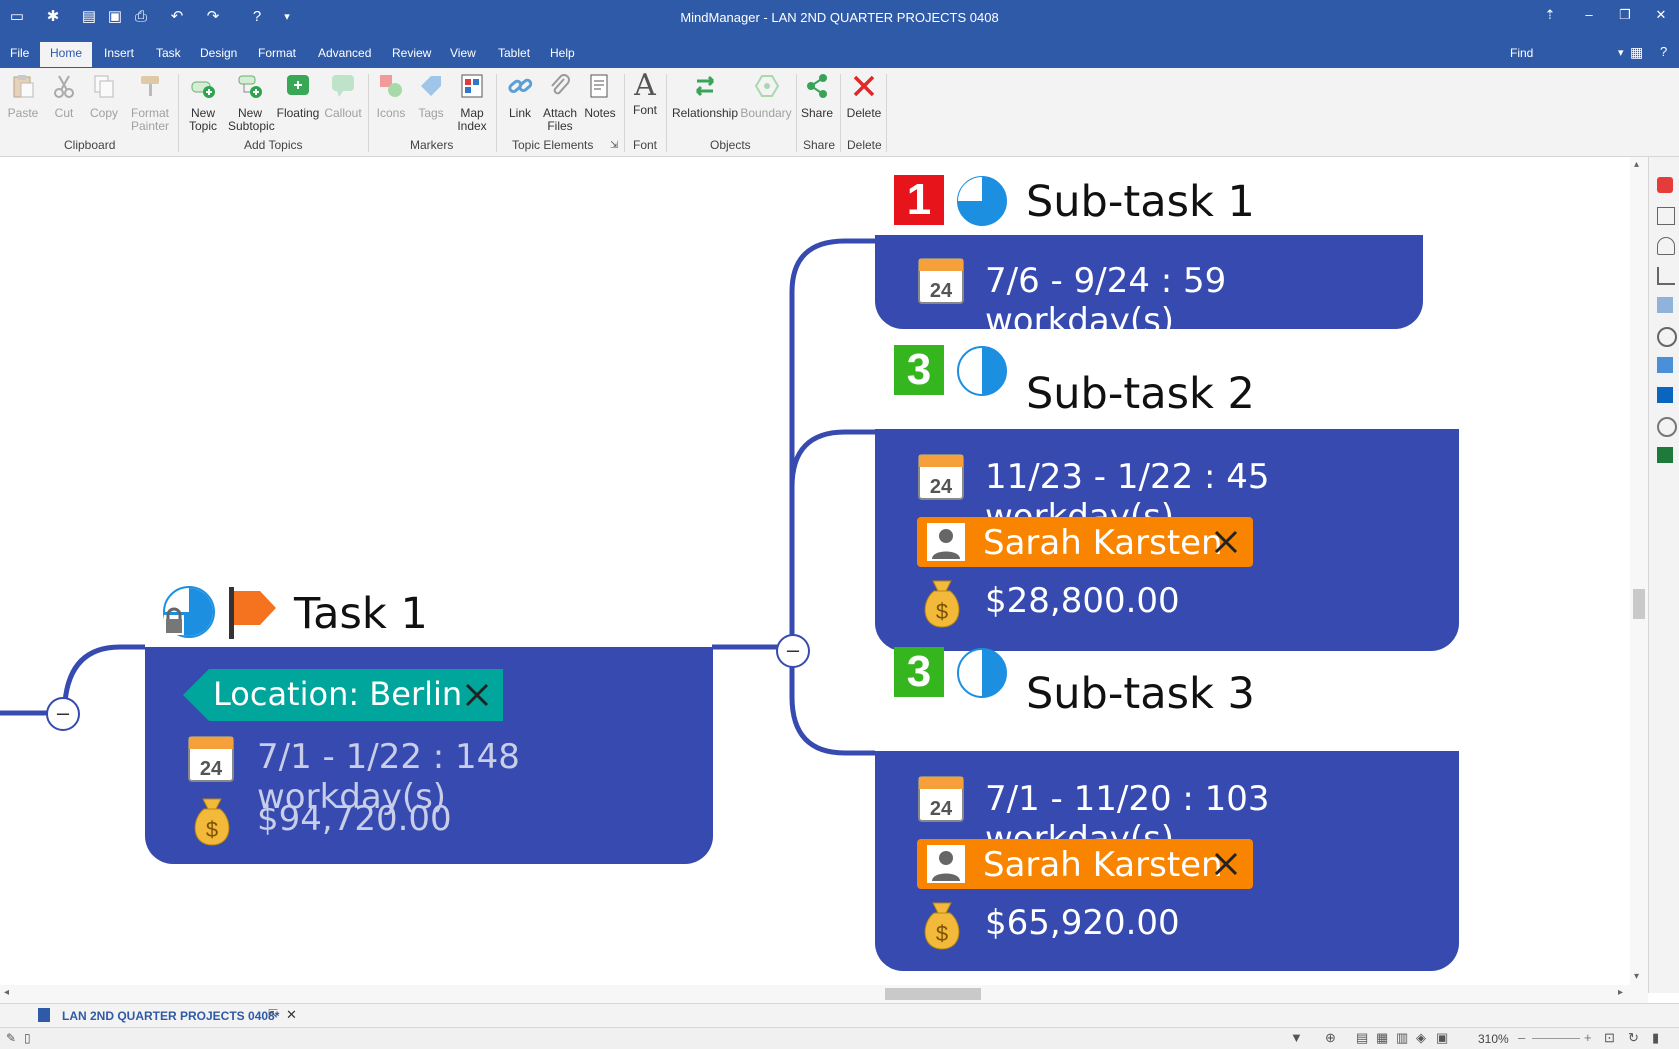 The width and height of the screenshot is (1679, 1049). Describe the element at coordinates (520, 96) in the screenshot. I see `link-button: Link` at that location.